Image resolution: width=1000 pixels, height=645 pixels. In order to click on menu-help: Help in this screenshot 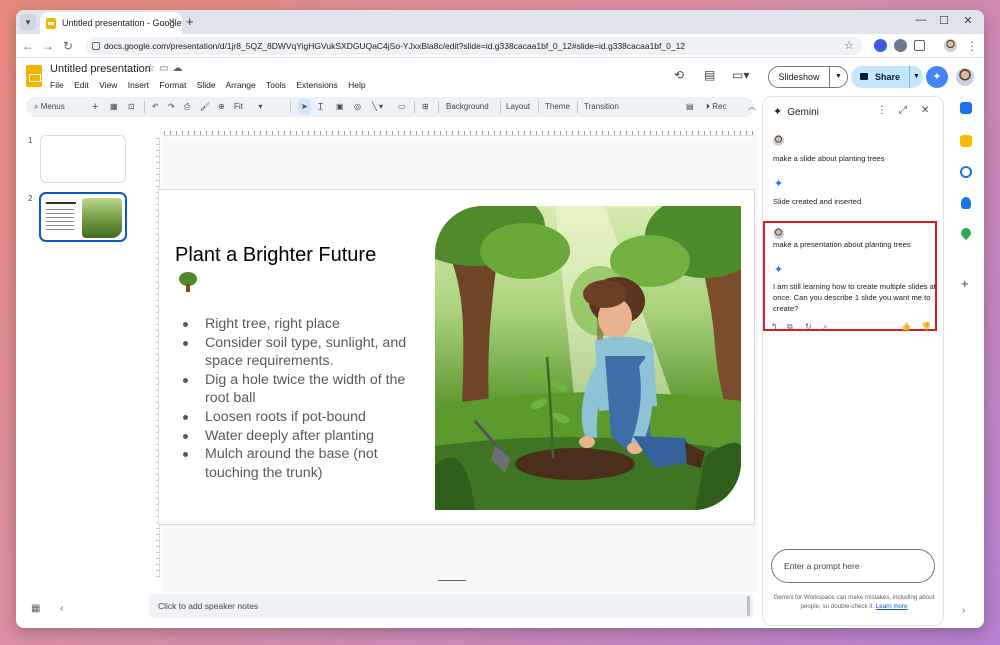, I will do `click(356, 85)`.